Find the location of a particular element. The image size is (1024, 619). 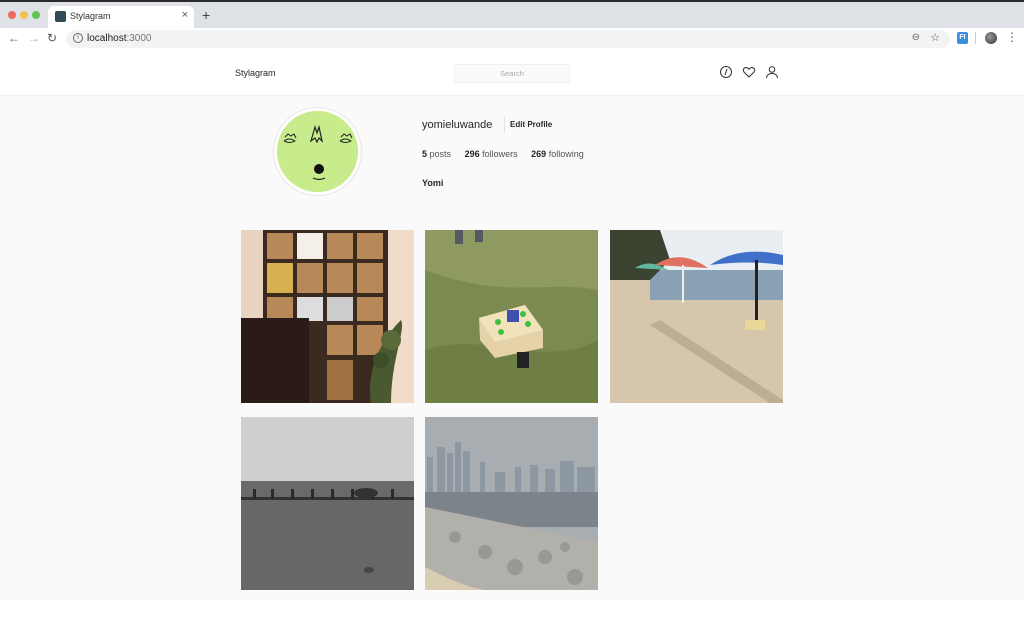

address-bar: i localhost:3000 ⊖ ☆ is located at coordinates (508, 39).